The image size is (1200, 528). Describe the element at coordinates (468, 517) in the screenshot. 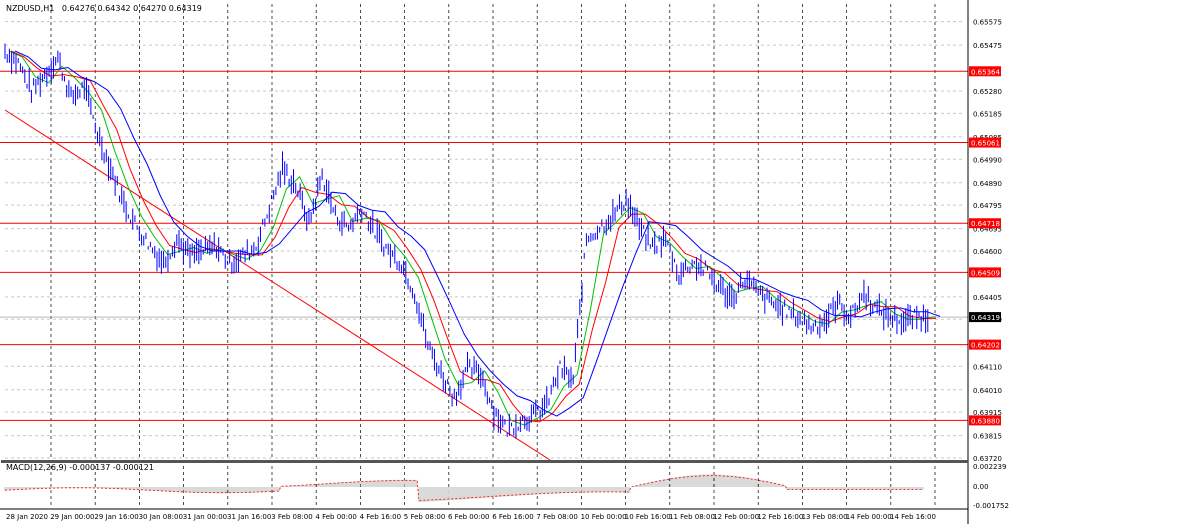

I see `x-tick-label: 6 Feb 00:00` at that location.